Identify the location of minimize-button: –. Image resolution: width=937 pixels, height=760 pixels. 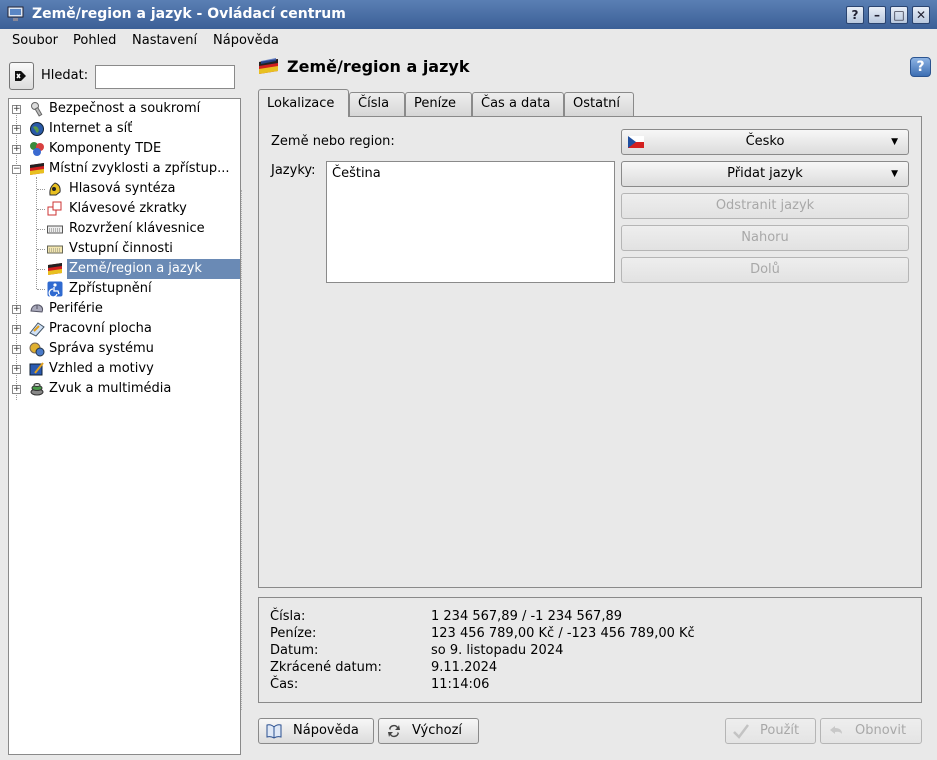
(877, 15).